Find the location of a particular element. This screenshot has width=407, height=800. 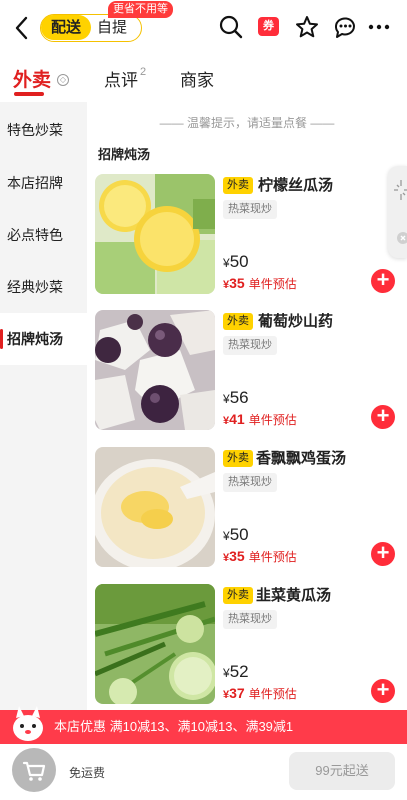

ordering-tip: —— 温馨提示，请适量点餐 —— is located at coordinates (247, 123).